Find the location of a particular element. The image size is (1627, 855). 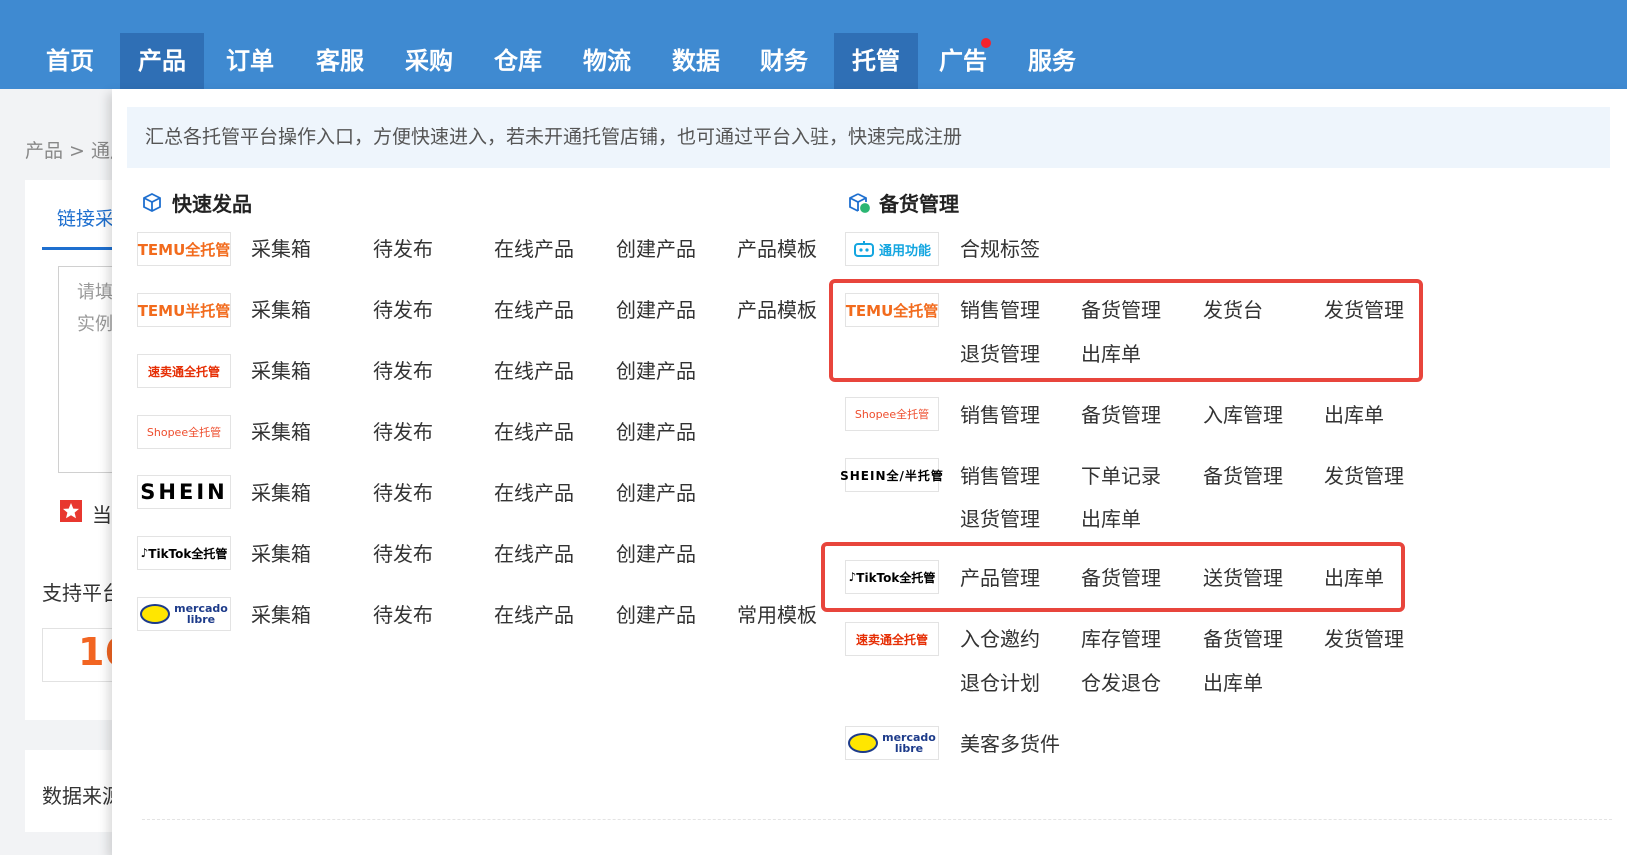

stock-aliexpress-logo: 速卖通全托管 is located at coordinates (892, 639).